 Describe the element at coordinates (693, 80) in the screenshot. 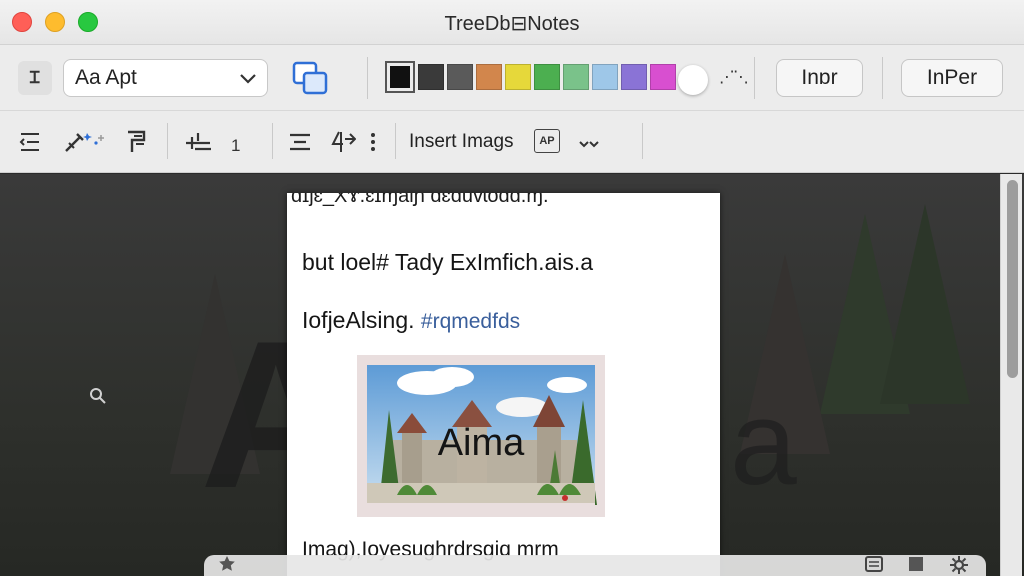

I see `color-swatch-white` at that location.